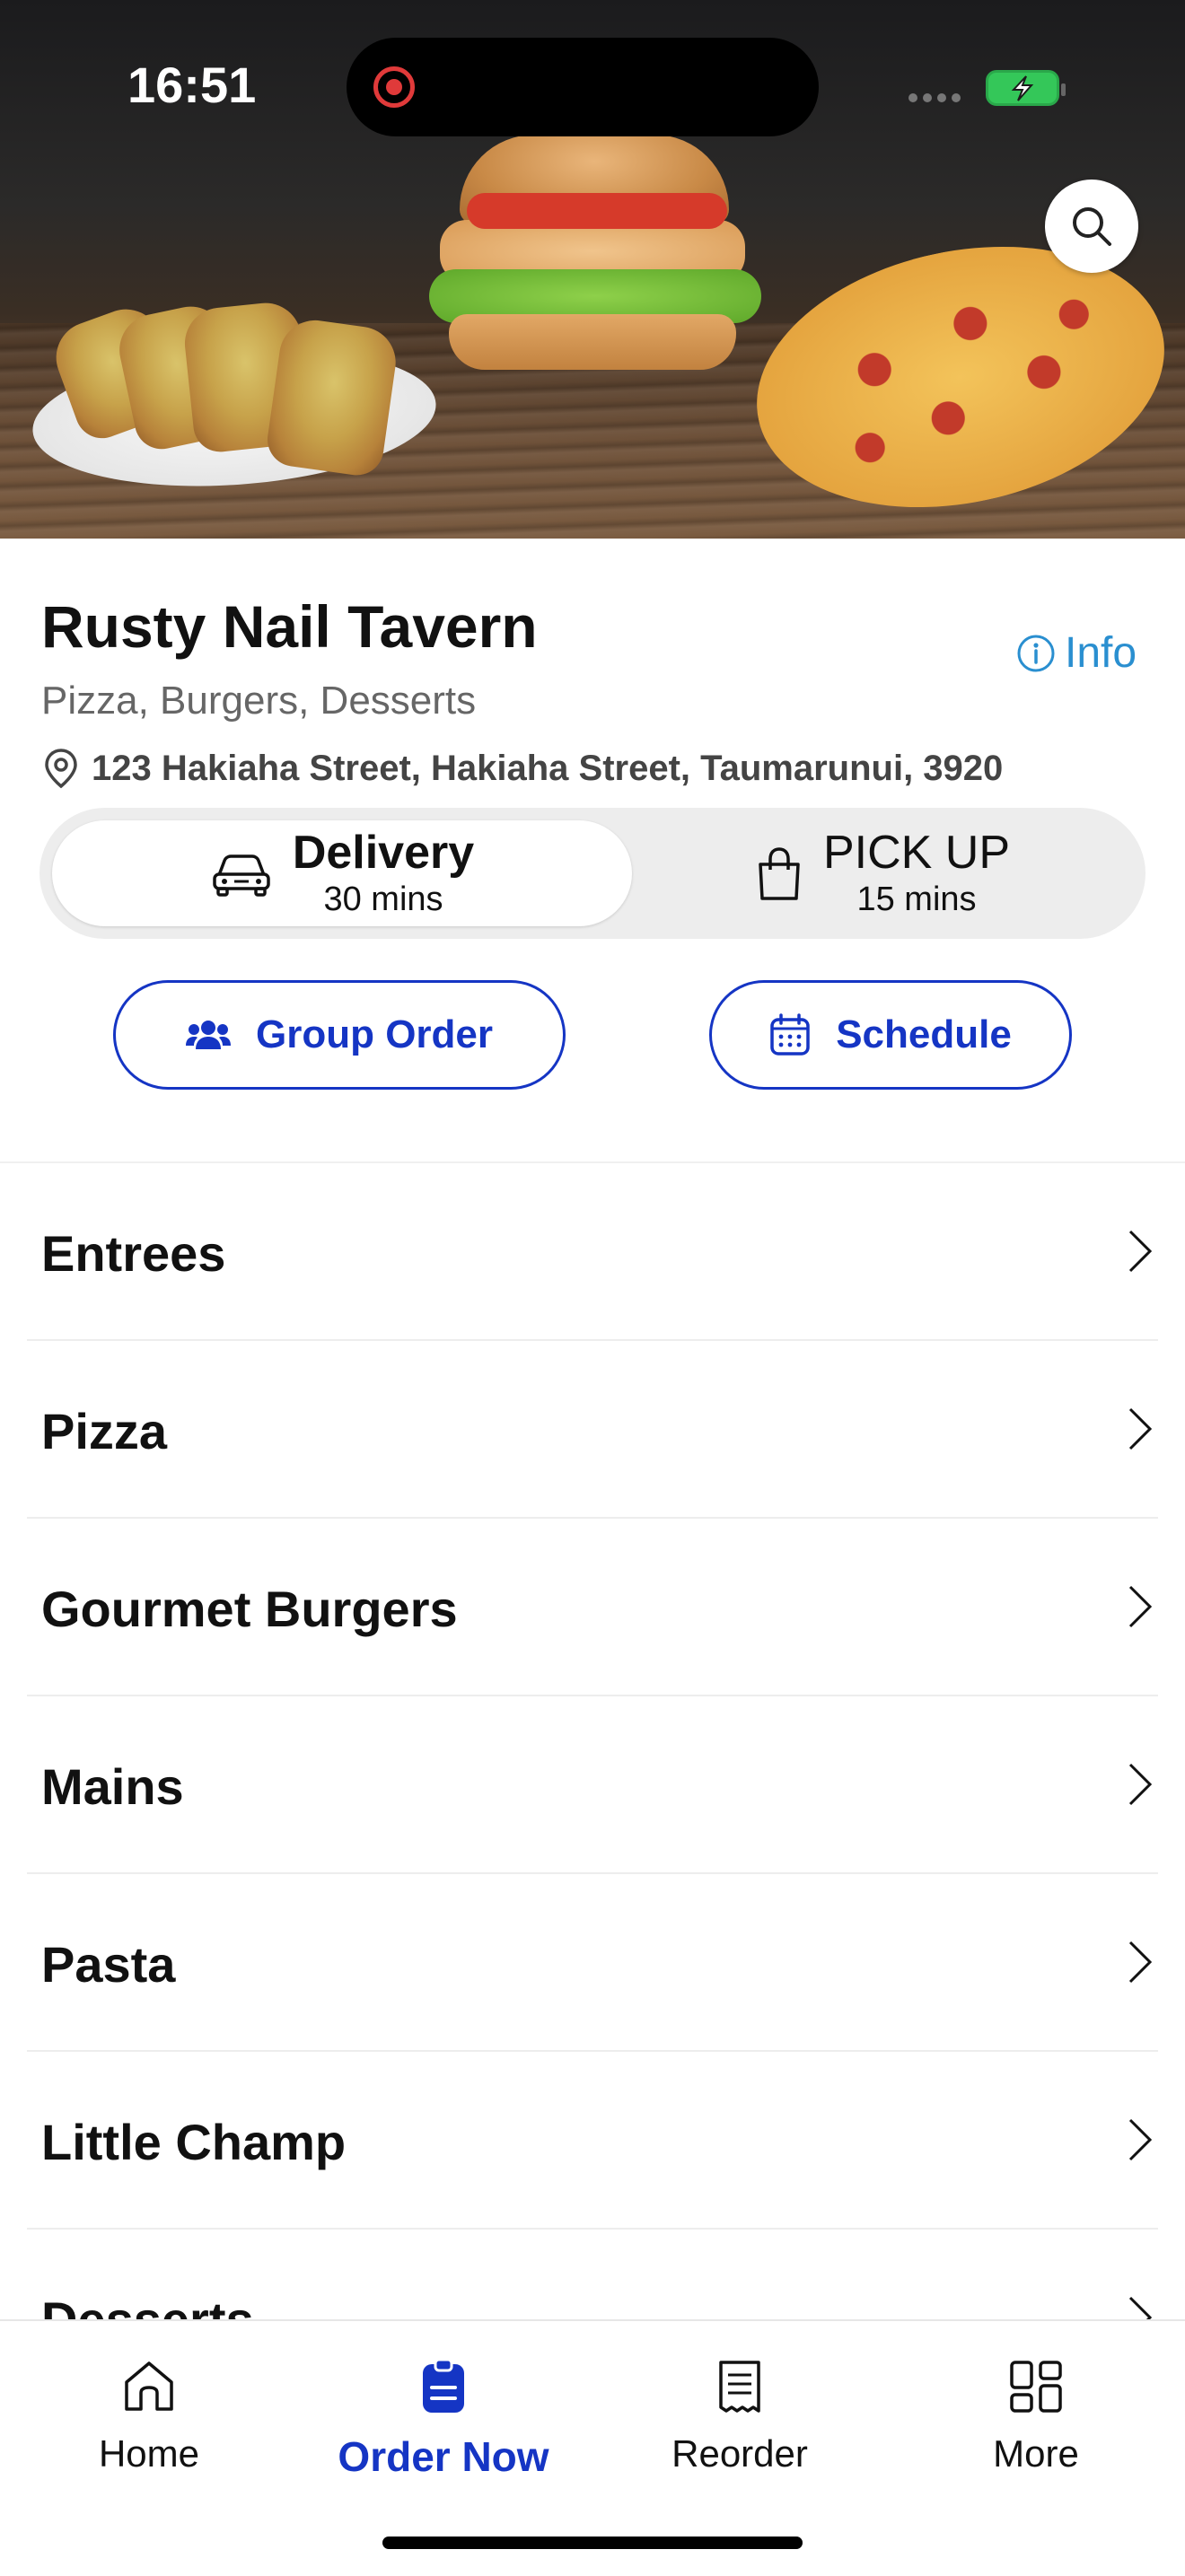 The width and height of the screenshot is (1185, 2576). I want to click on menu-category-little-champ: Little Champ, so click(592, 2141).